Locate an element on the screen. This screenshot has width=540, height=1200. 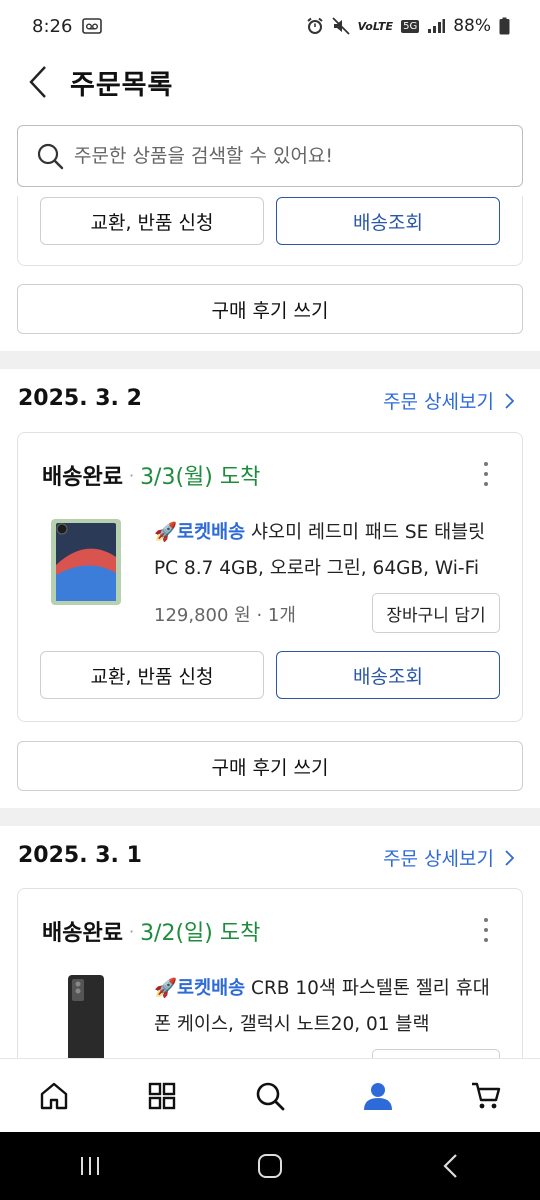
order-card-partial: 교환, 반품 신청 배송조회 is located at coordinates (270, 231).